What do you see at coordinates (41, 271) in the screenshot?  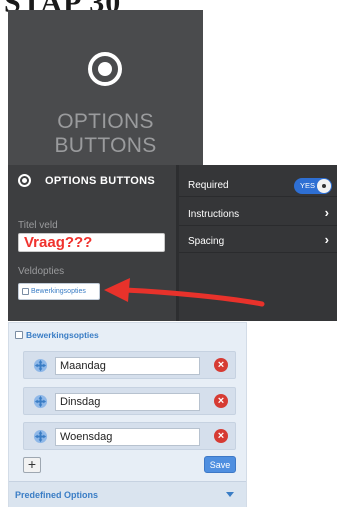 I see `options-label: Veldopties` at bounding box center [41, 271].